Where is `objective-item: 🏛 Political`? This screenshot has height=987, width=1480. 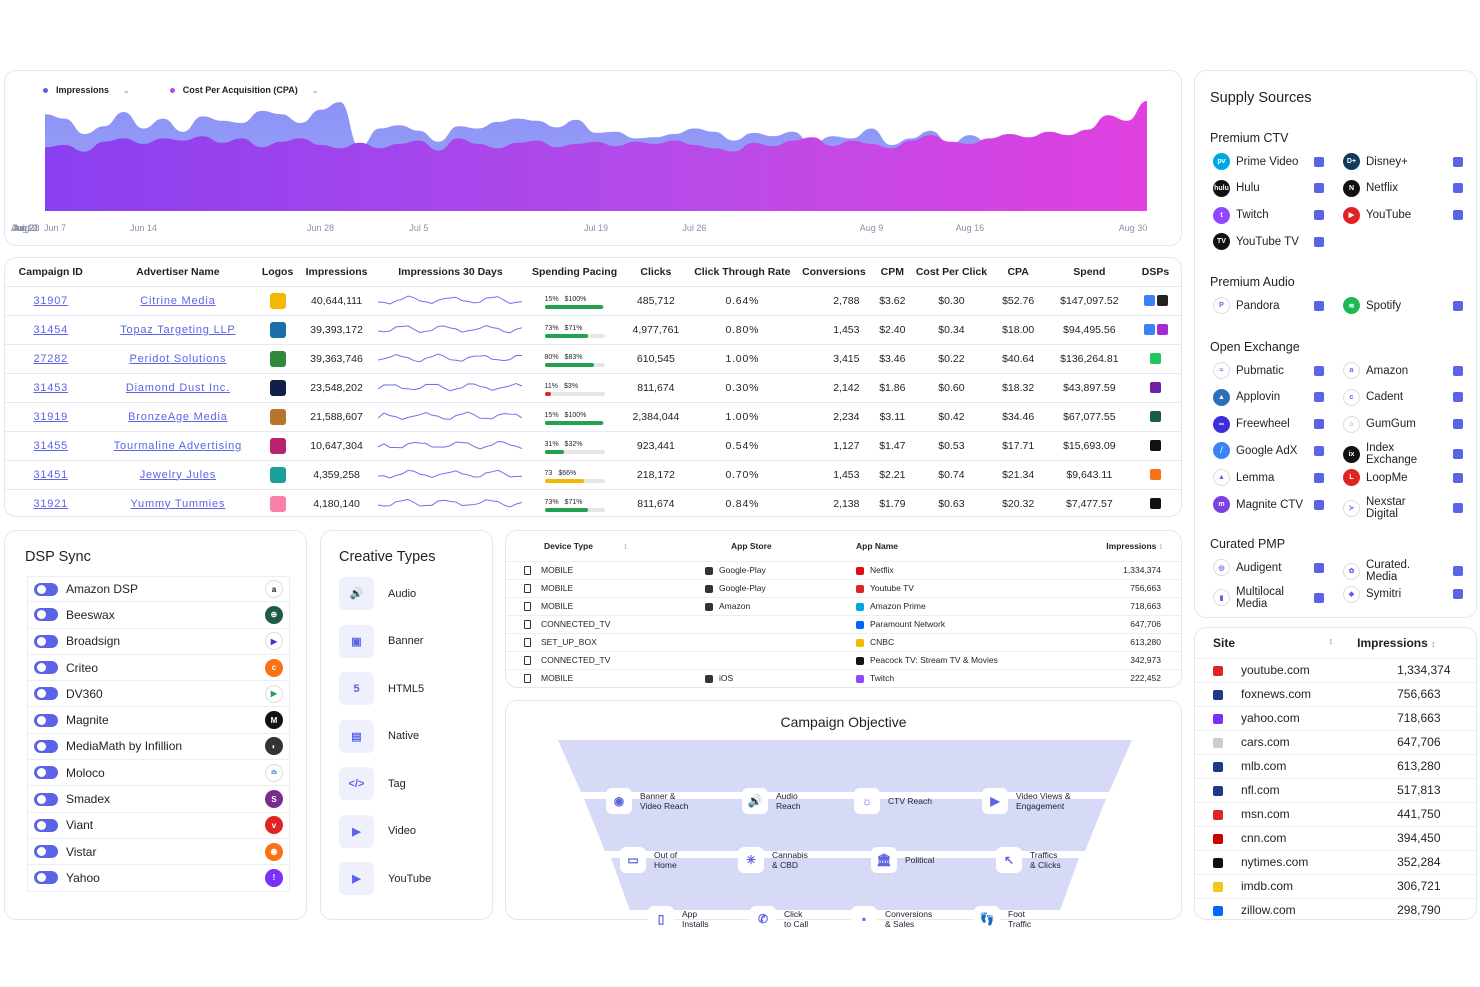
objective-item: 🏛 Political is located at coordinates (902, 860).